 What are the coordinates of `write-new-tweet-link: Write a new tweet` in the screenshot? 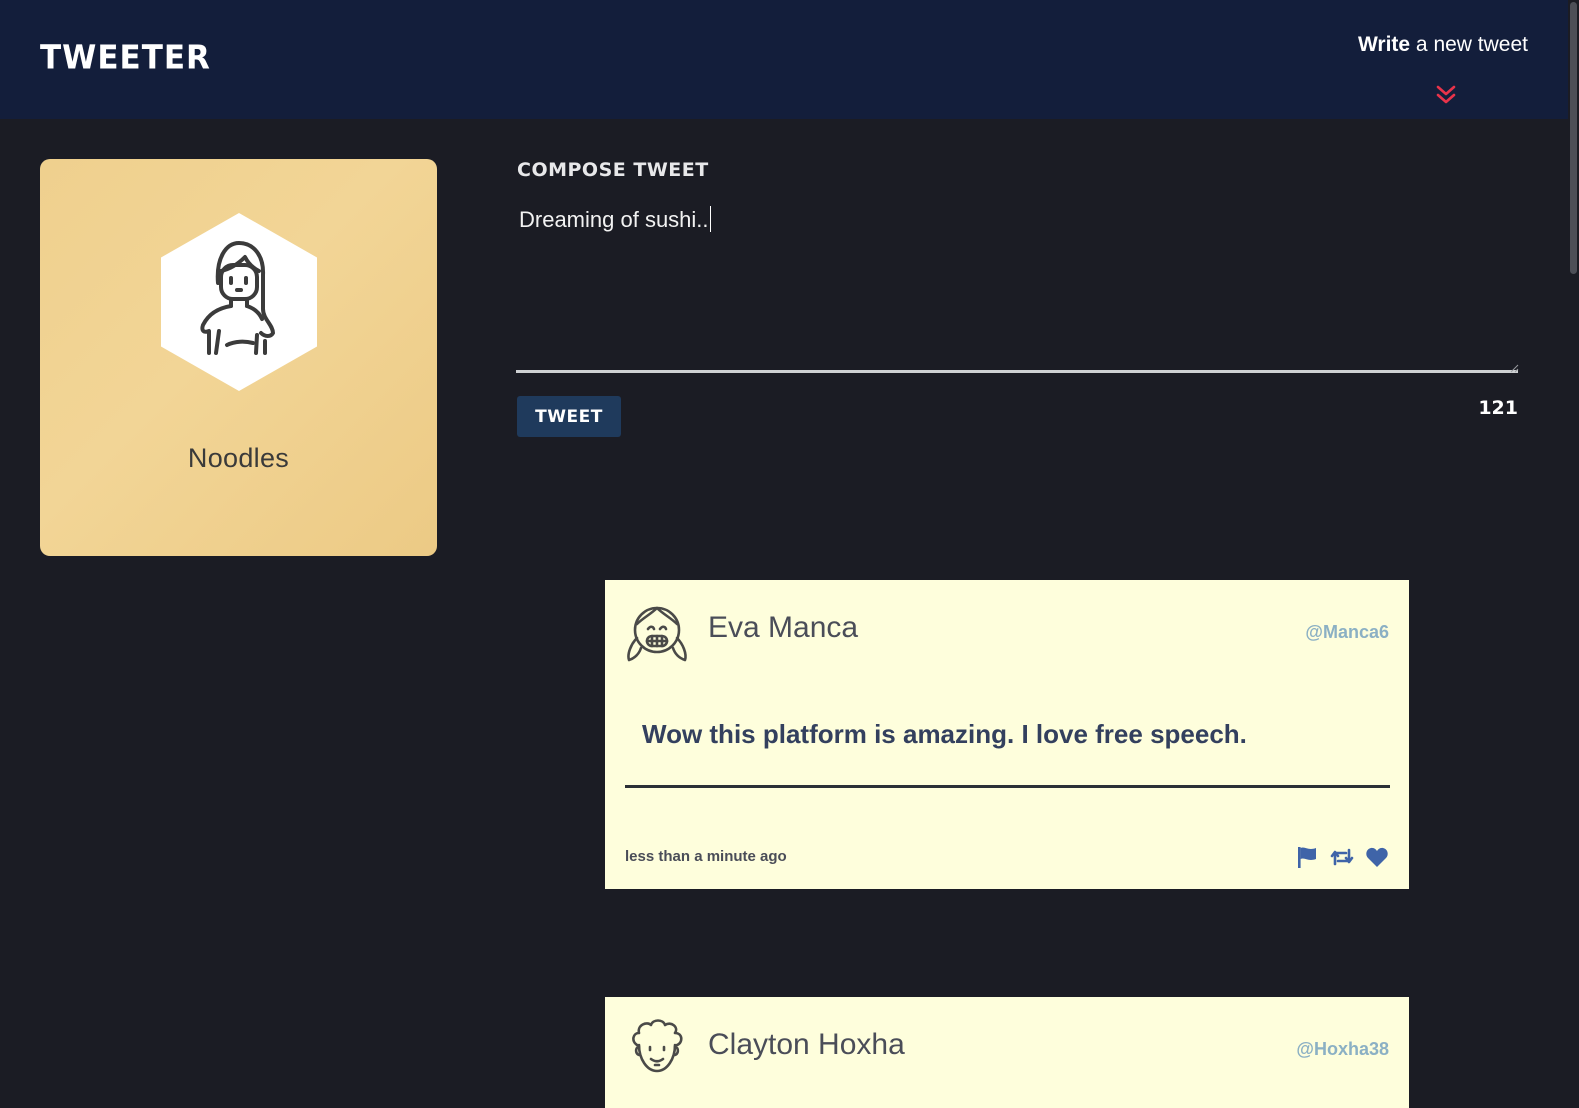 It's located at (1443, 45).